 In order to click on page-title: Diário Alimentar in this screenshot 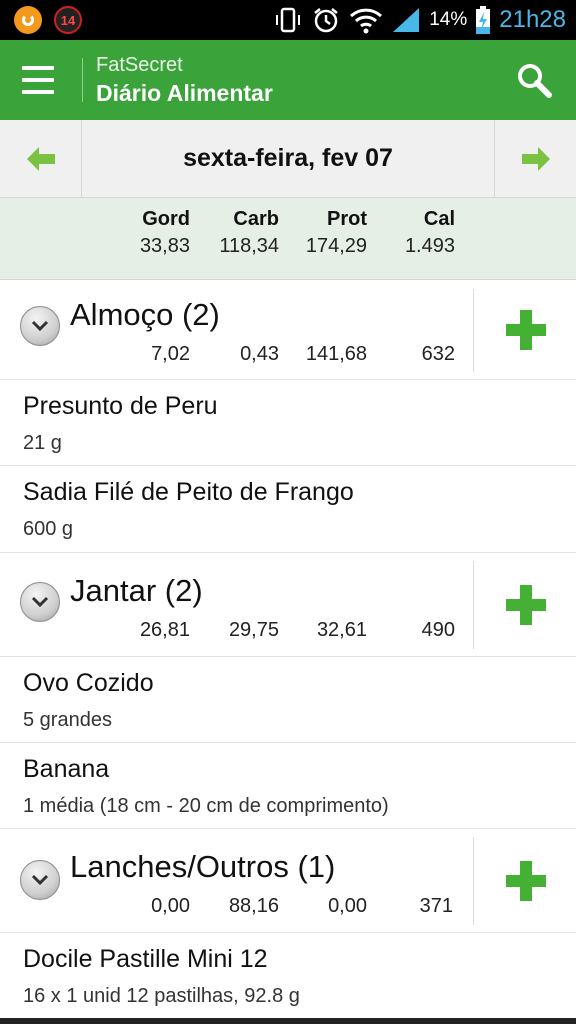, I will do `click(184, 93)`.